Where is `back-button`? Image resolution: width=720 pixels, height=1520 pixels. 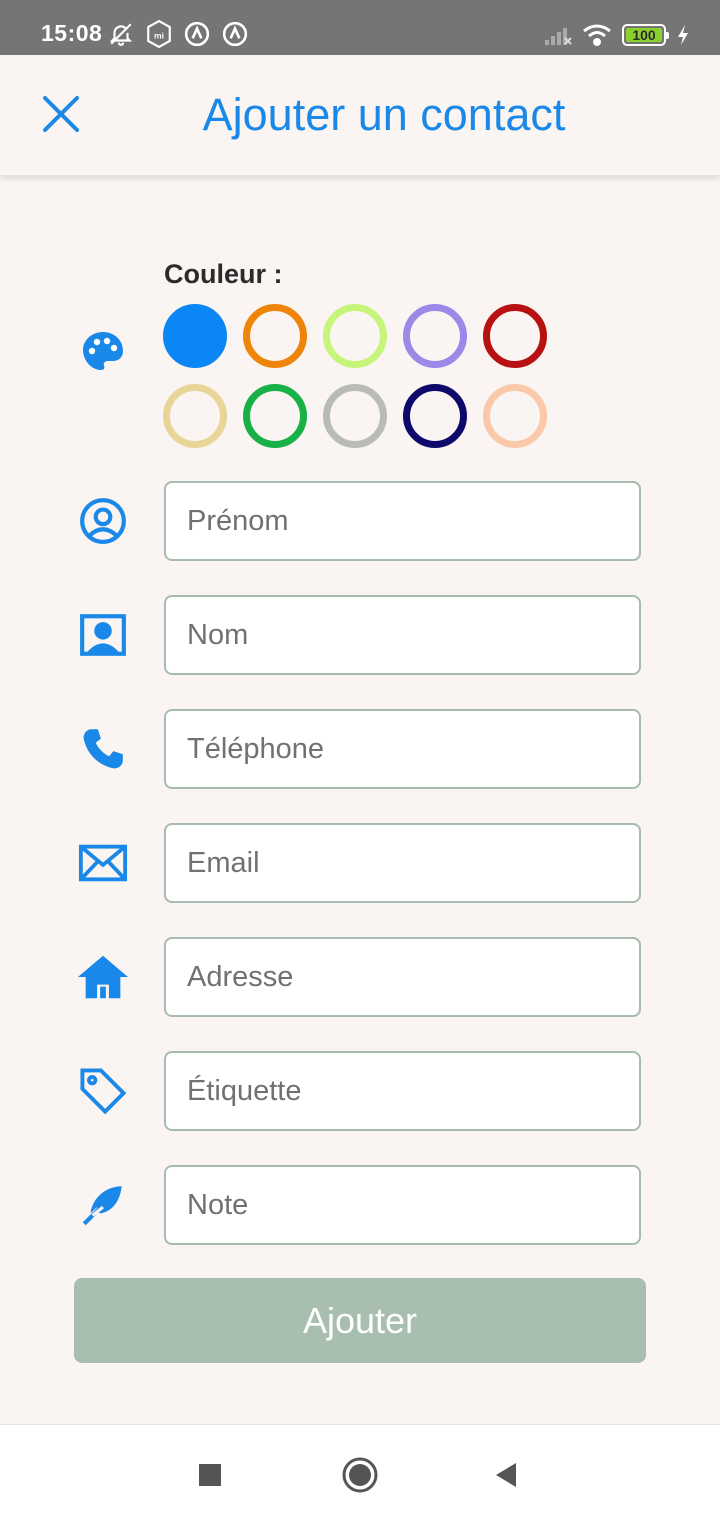
back-button is located at coordinates (506, 1475).